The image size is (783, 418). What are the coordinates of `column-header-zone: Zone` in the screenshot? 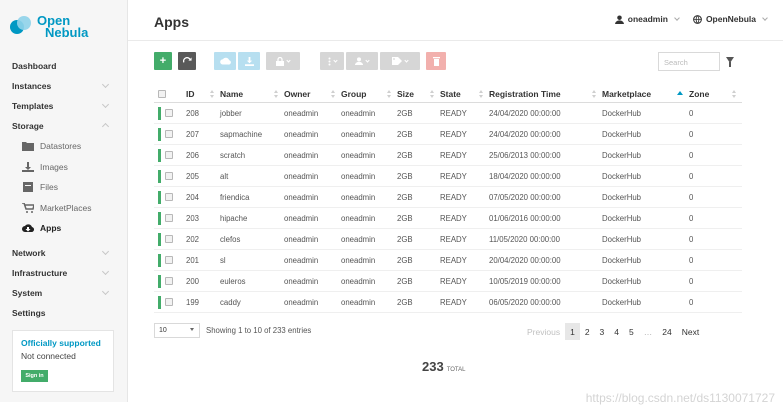 It's located at (715, 94).